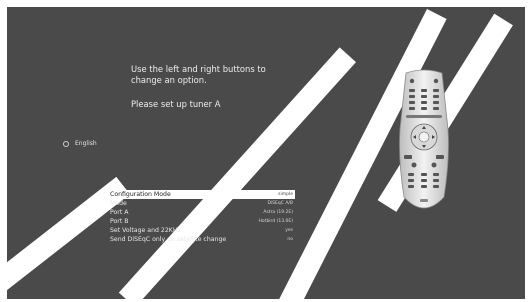 This screenshot has height=302, width=531. What do you see at coordinates (176, 104) in the screenshot?
I see `instruction-text-3: Please set up tuner A` at bounding box center [176, 104].